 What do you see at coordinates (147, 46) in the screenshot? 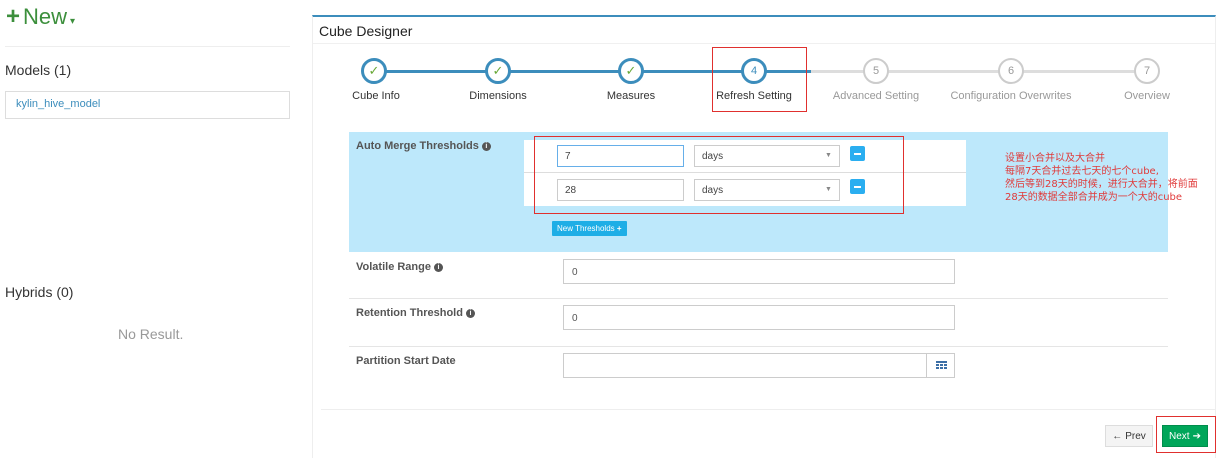
I see `sidebar-divider` at bounding box center [147, 46].